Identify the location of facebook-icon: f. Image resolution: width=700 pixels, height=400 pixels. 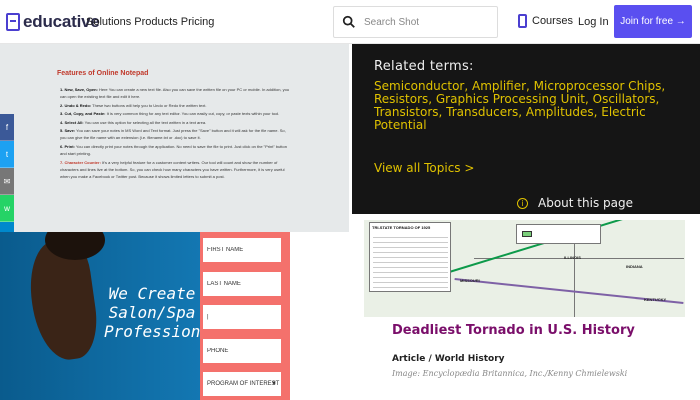
(7, 127).